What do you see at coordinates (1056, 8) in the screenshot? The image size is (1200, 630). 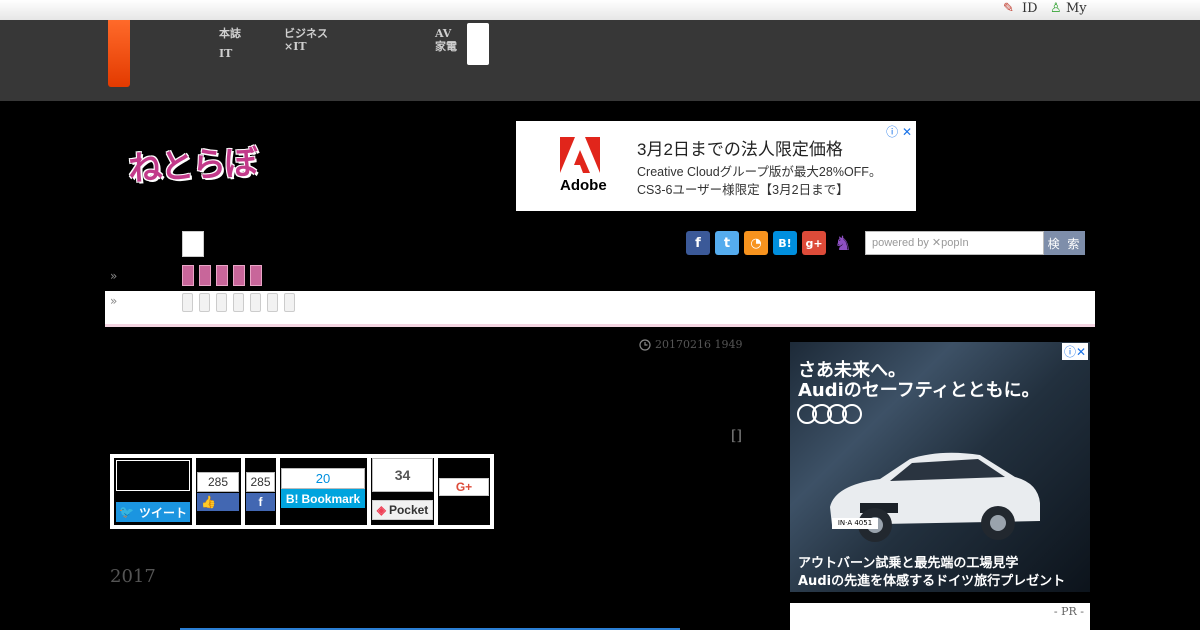 I see `user-icon: ♙` at bounding box center [1056, 8].